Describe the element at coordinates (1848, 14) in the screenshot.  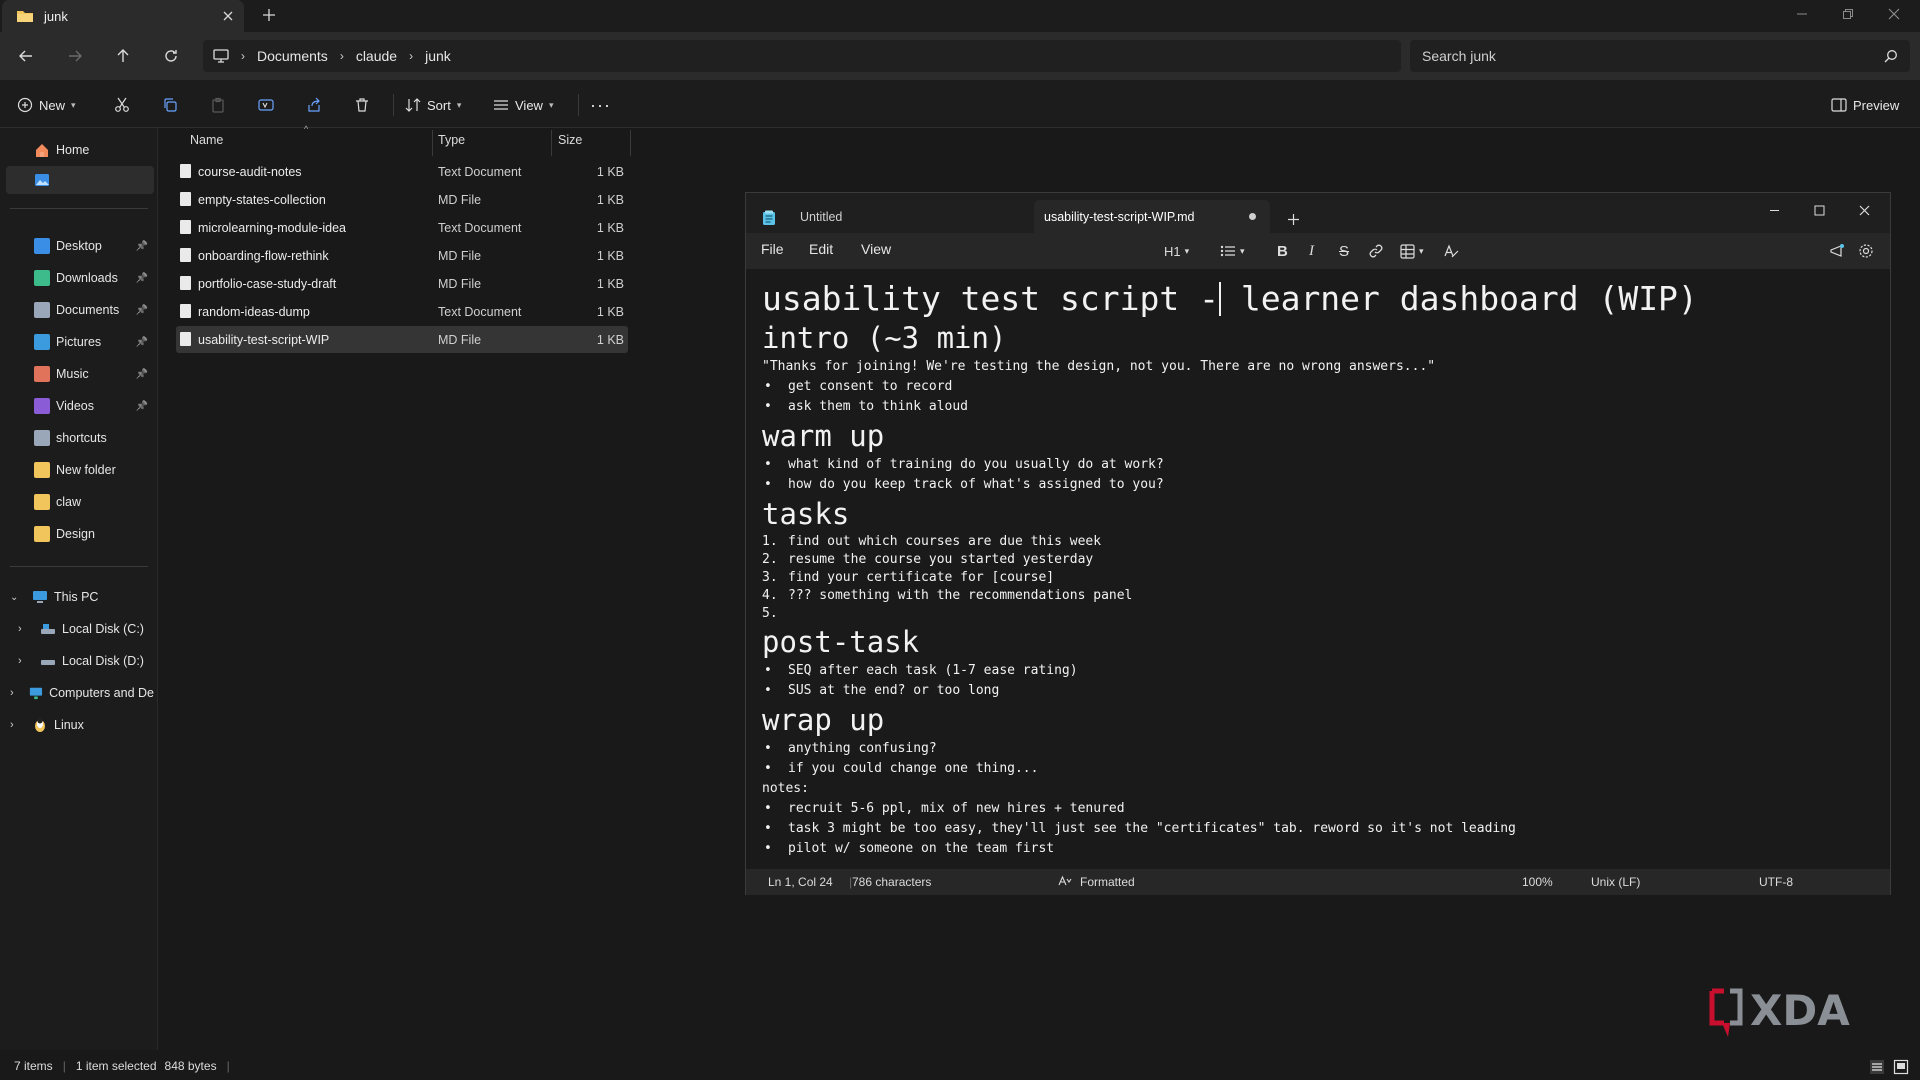
I see `restore-icon` at that location.